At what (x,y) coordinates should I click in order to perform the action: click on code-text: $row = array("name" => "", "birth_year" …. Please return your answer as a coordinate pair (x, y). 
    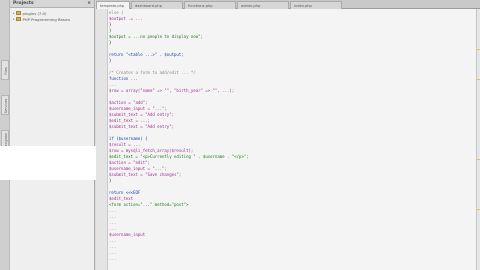
    Looking at the image, I should click on (172, 90).